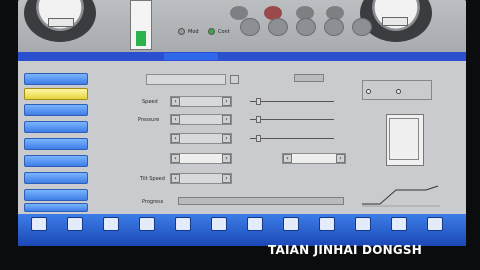  I want to click on progress-label: Progress, so click(153, 202).